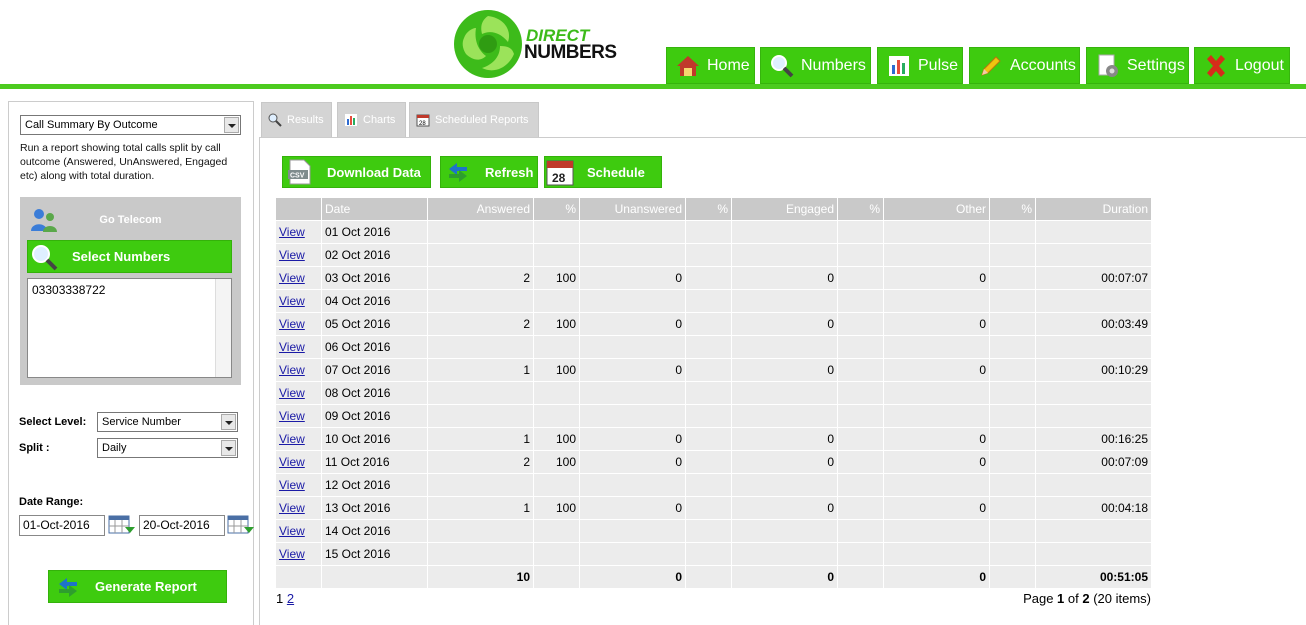  Describe the element at coordinates (474, 120) in the screenshot. I see `tab-scheduled-reports: 28 Scheduled Reports` at that location.